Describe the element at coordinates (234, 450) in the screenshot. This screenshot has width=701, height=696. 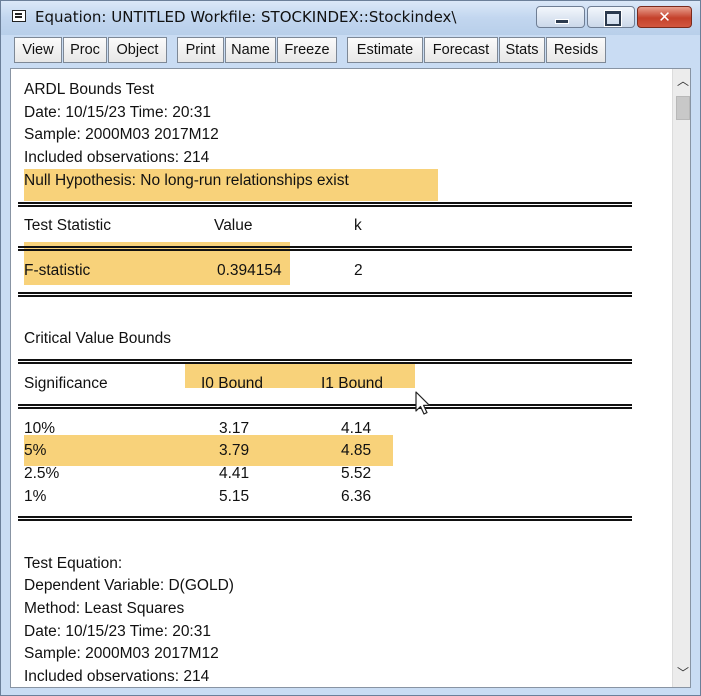
I see `crit-row-i0: 3.79` at that location.